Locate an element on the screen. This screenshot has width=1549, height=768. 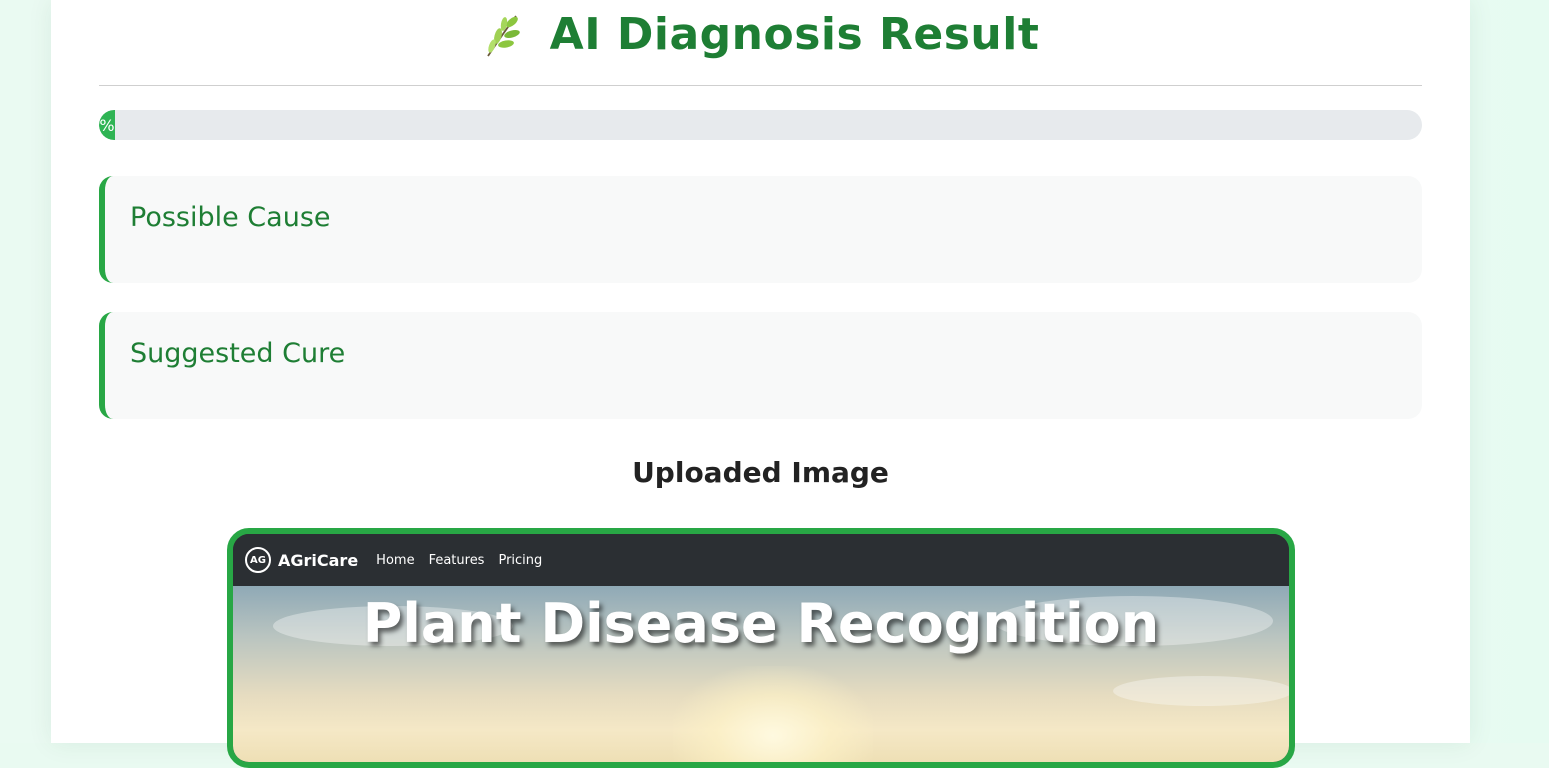
suggested-cure-heading: Suggested Cure is located at coordinates (238, 353).